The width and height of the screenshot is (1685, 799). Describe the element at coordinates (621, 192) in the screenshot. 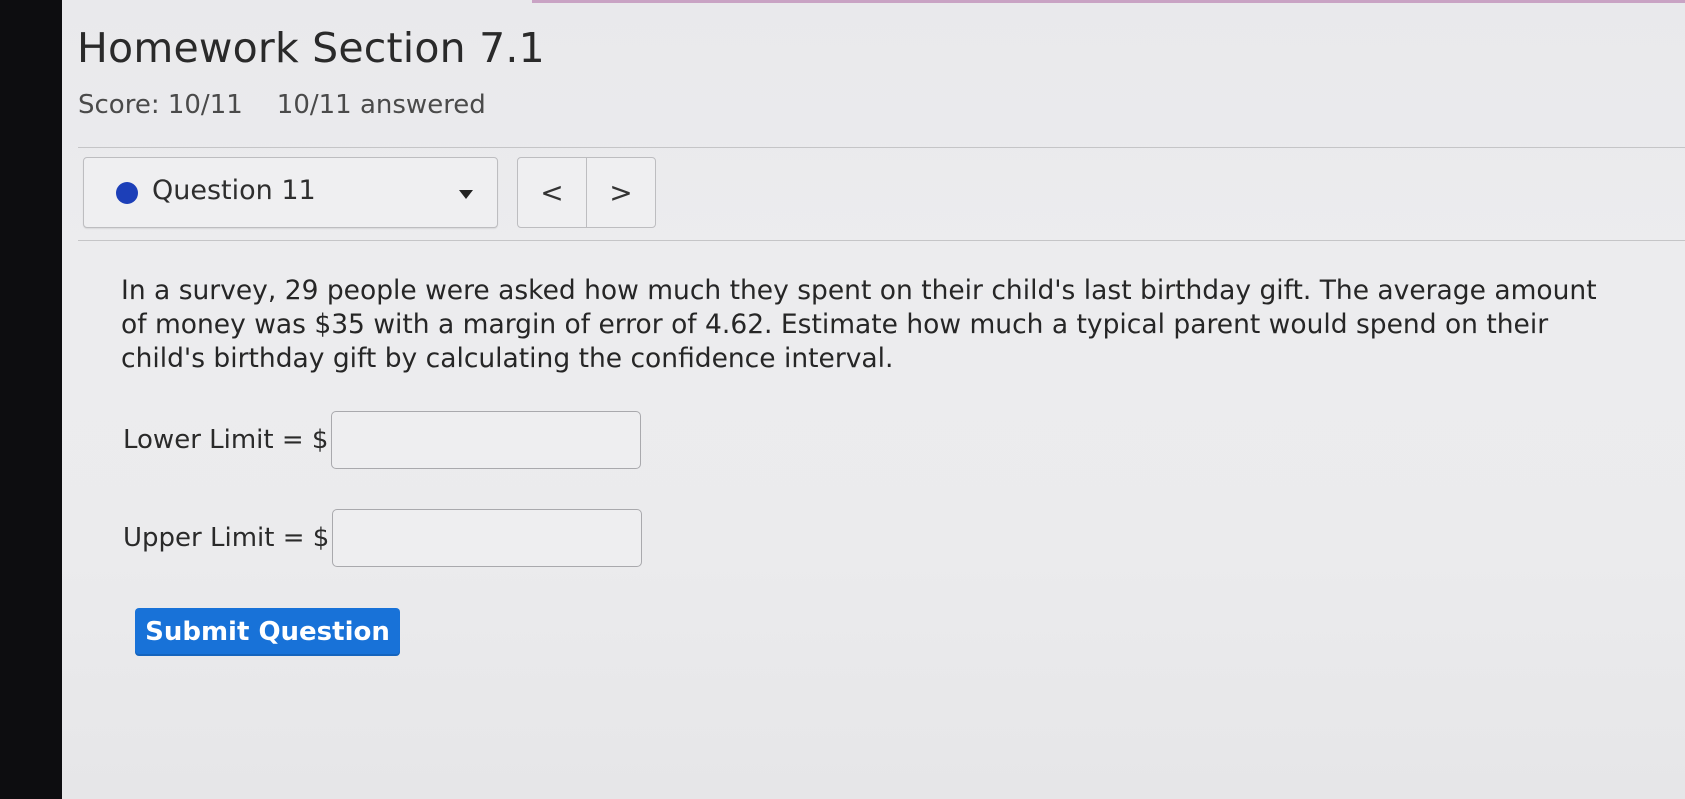

I see `next-question-button: >` at that location.